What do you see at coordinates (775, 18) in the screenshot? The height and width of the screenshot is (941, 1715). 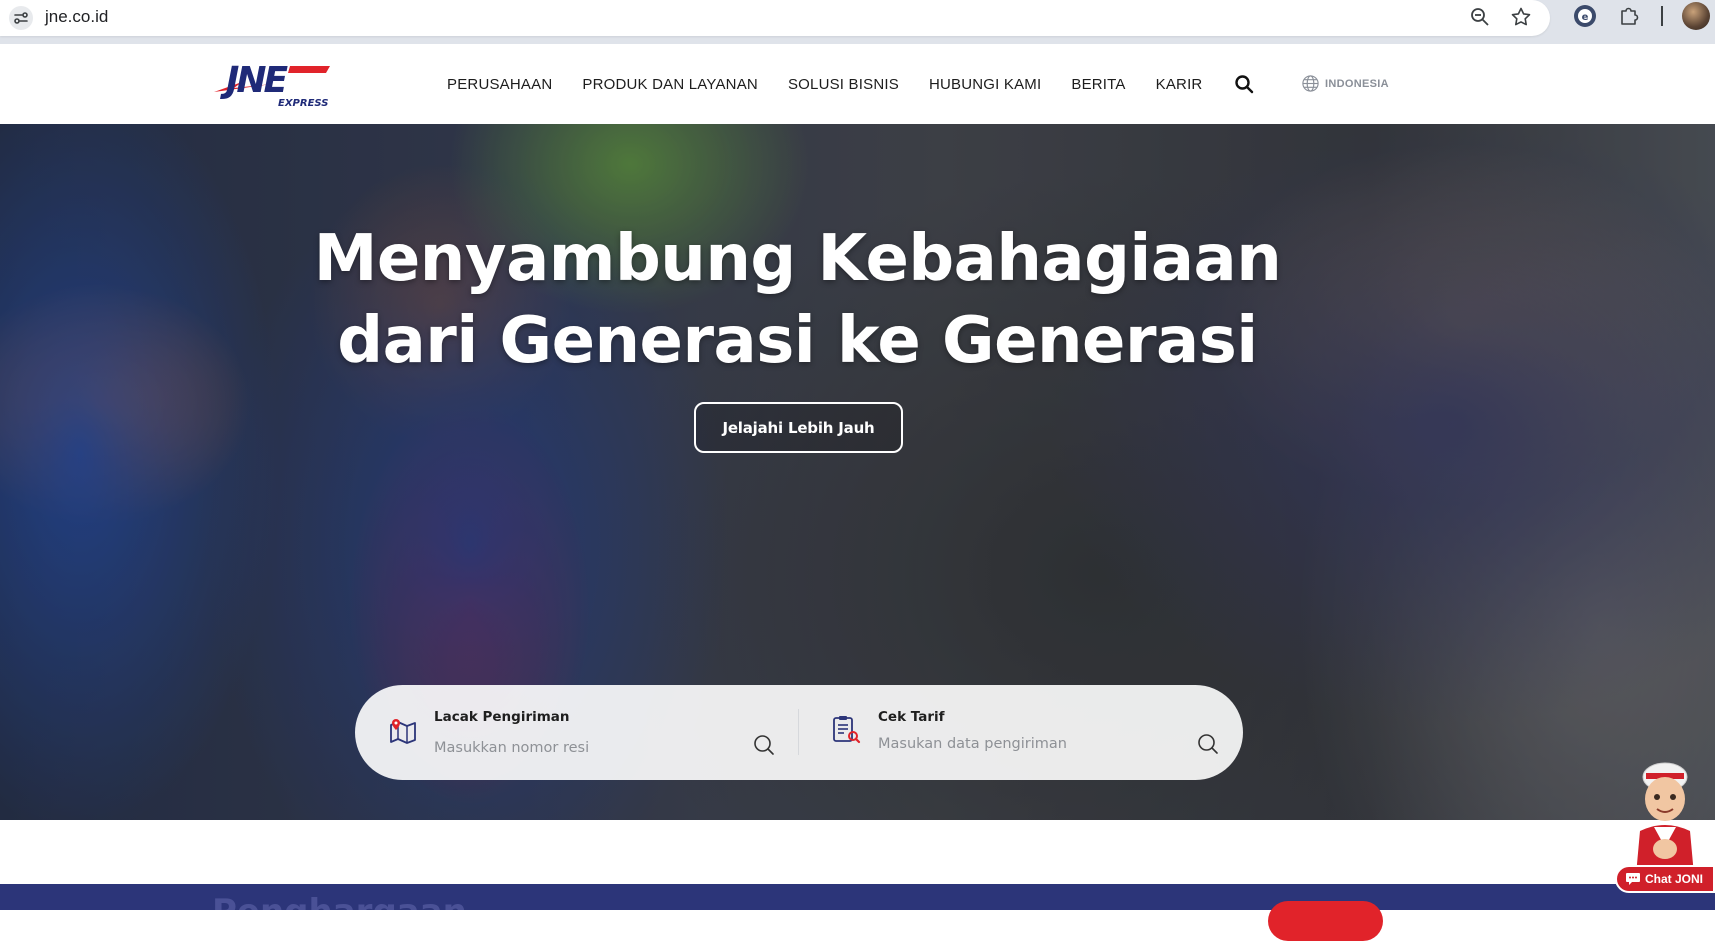 I see `address-bar: jne.co.id` at bounding box center [775, 18].